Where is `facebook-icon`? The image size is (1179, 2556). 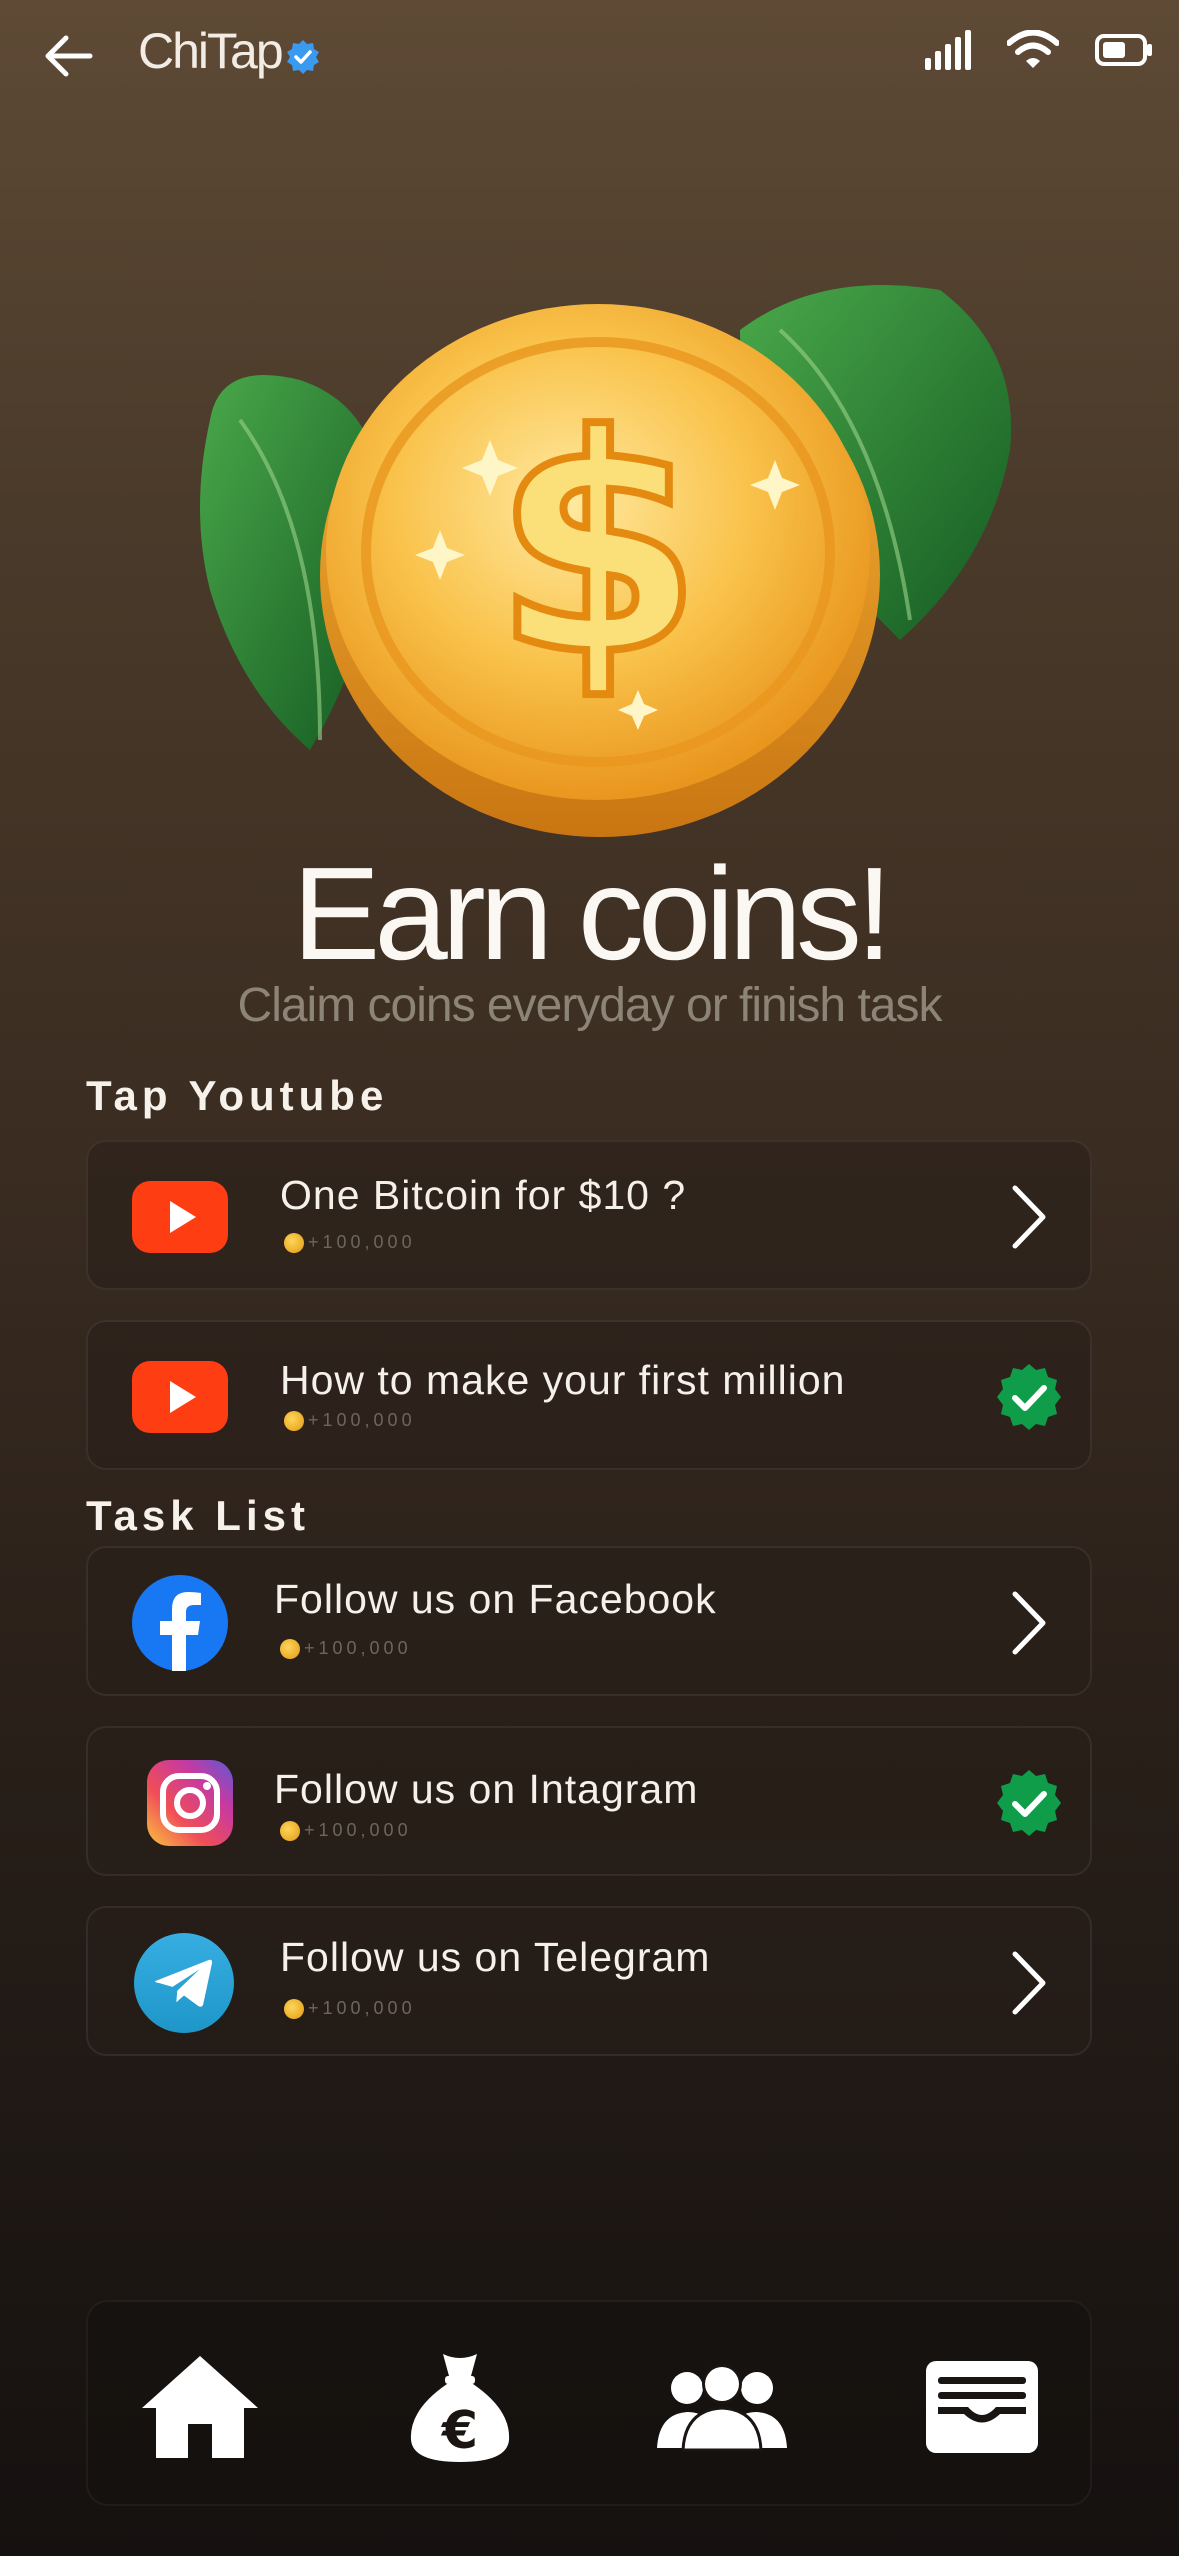 facebook-icon is located at coordinates (180, 1623).